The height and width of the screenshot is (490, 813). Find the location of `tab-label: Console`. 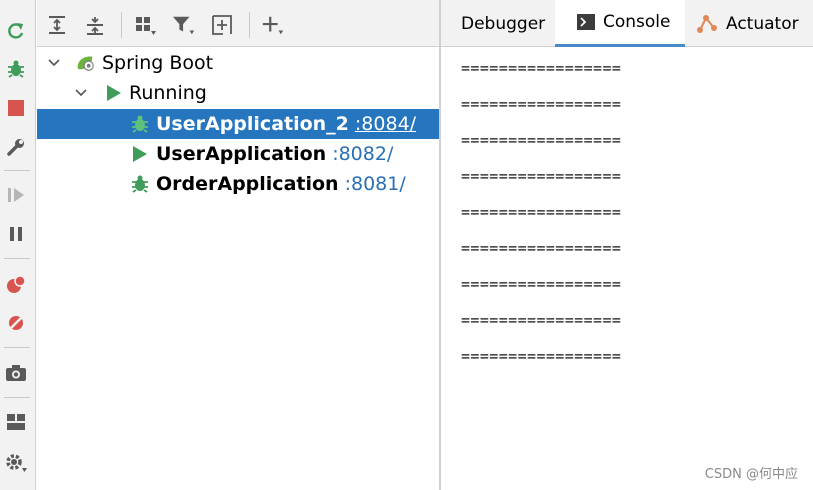

tab-label: Console is located at coordinates (637, 22).